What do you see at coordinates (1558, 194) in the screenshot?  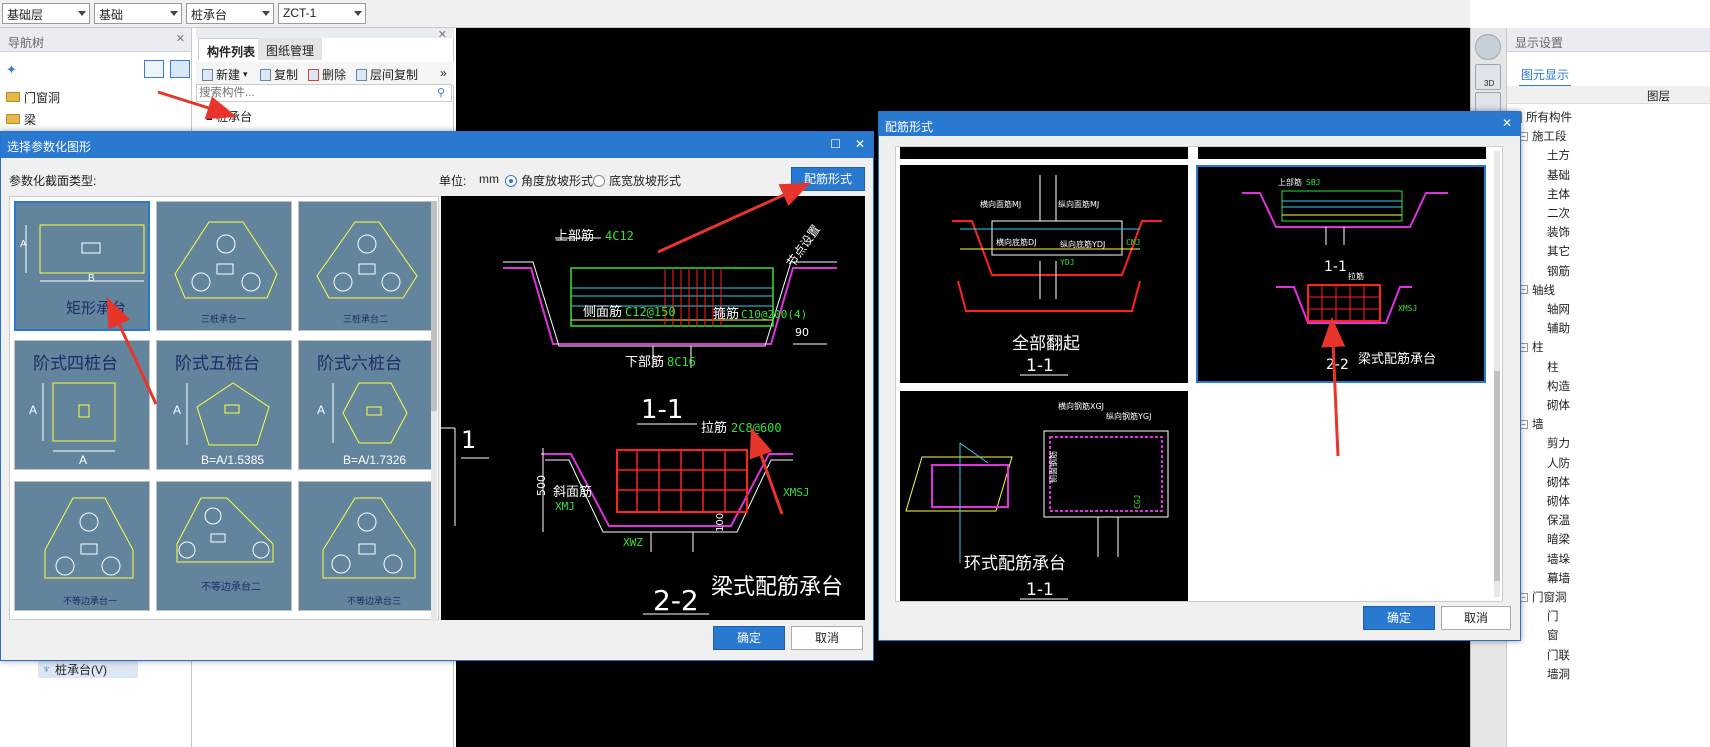 I see `layer-row: 主体` at bounding box center [1558, 194].